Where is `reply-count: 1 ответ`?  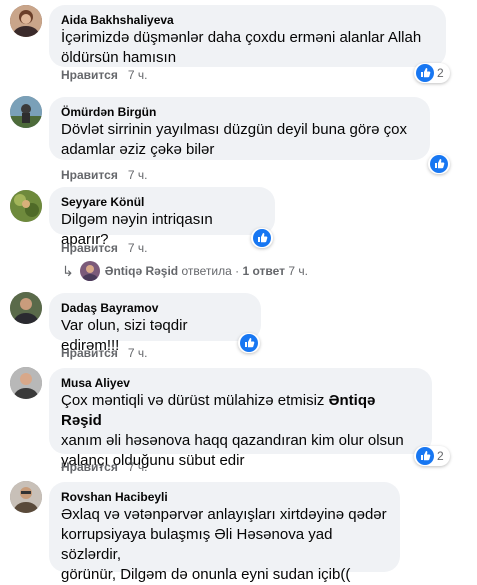 reply-count: 1 ответ is located at coordinates (263, 271).